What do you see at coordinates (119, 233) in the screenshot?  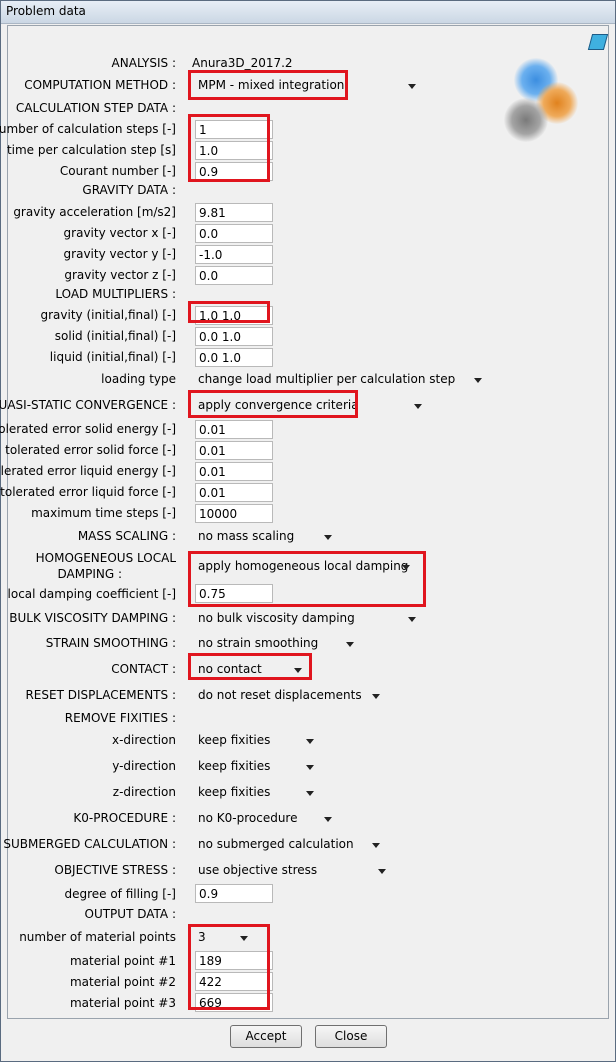 I see `gravity-x-label: gravity vector x [-]` at bounding box center [119, 233].